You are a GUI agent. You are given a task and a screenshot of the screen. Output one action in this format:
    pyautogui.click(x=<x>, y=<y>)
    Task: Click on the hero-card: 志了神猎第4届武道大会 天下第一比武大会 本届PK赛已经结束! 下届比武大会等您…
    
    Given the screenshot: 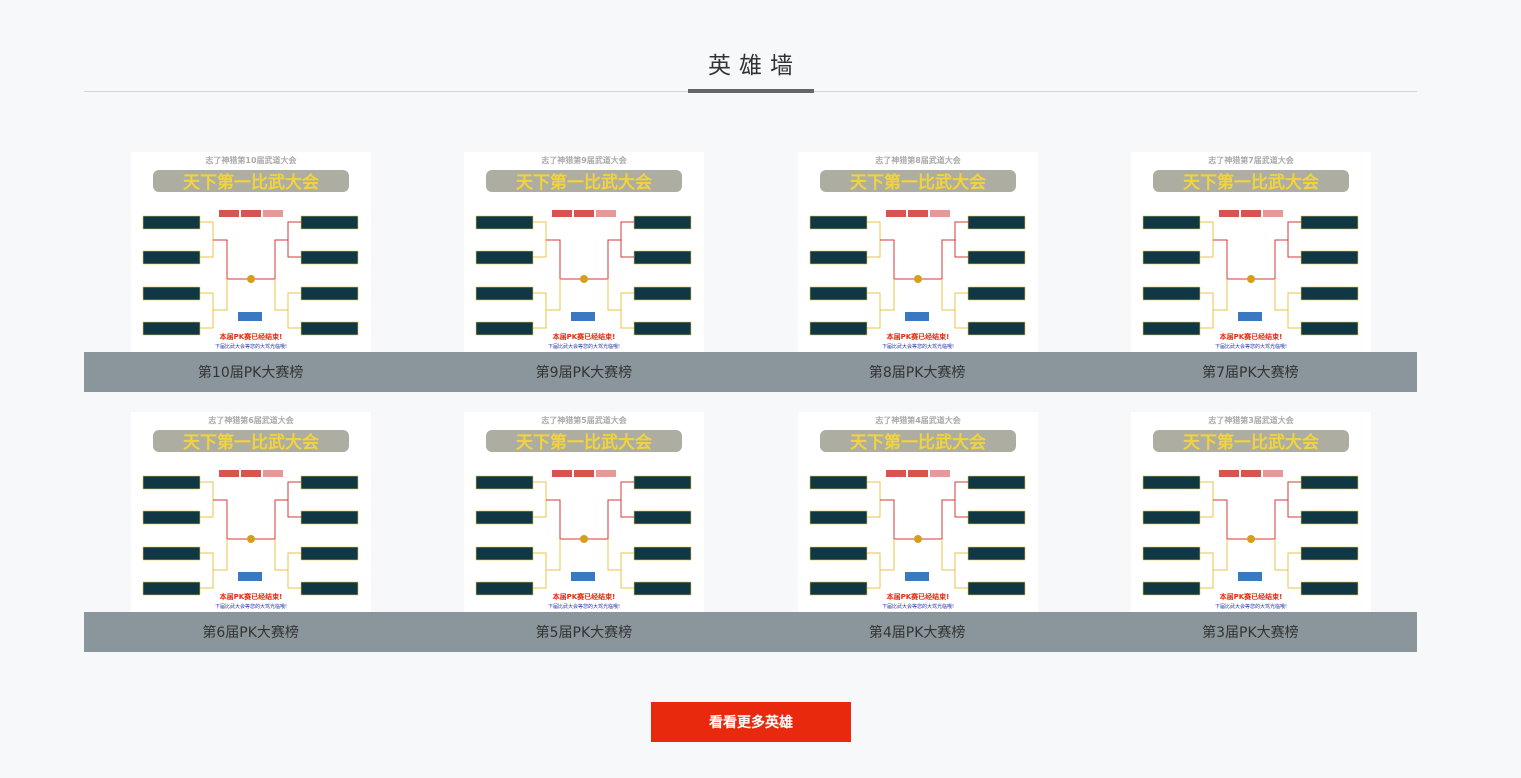 What is the action you would take?
    pyautogui.click(x=917, y=532)
    